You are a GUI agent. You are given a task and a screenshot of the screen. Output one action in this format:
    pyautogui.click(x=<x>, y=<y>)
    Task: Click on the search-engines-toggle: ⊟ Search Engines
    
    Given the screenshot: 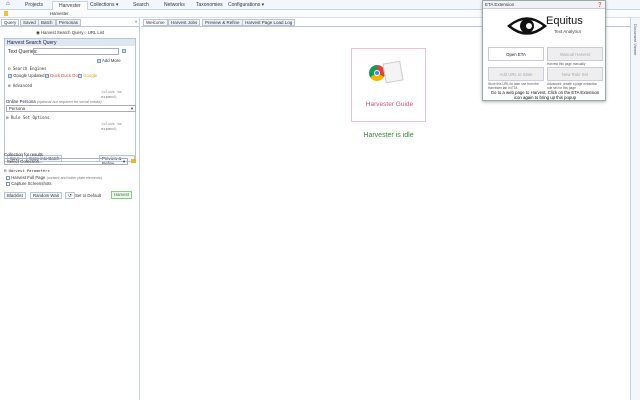 What is the action you would take?
    pyautogui.click(x=27, y=68)
    